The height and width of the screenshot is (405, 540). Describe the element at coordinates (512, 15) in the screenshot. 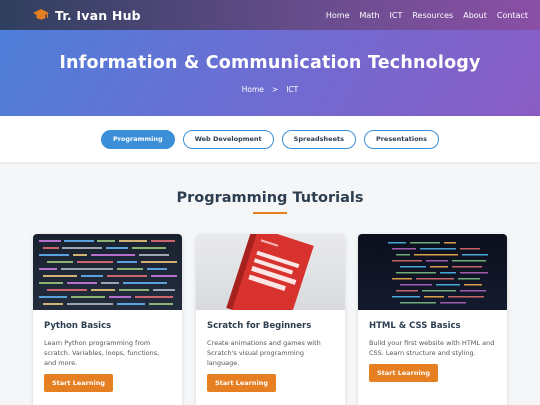

I see `nav-link-contact: Contact` at that location.